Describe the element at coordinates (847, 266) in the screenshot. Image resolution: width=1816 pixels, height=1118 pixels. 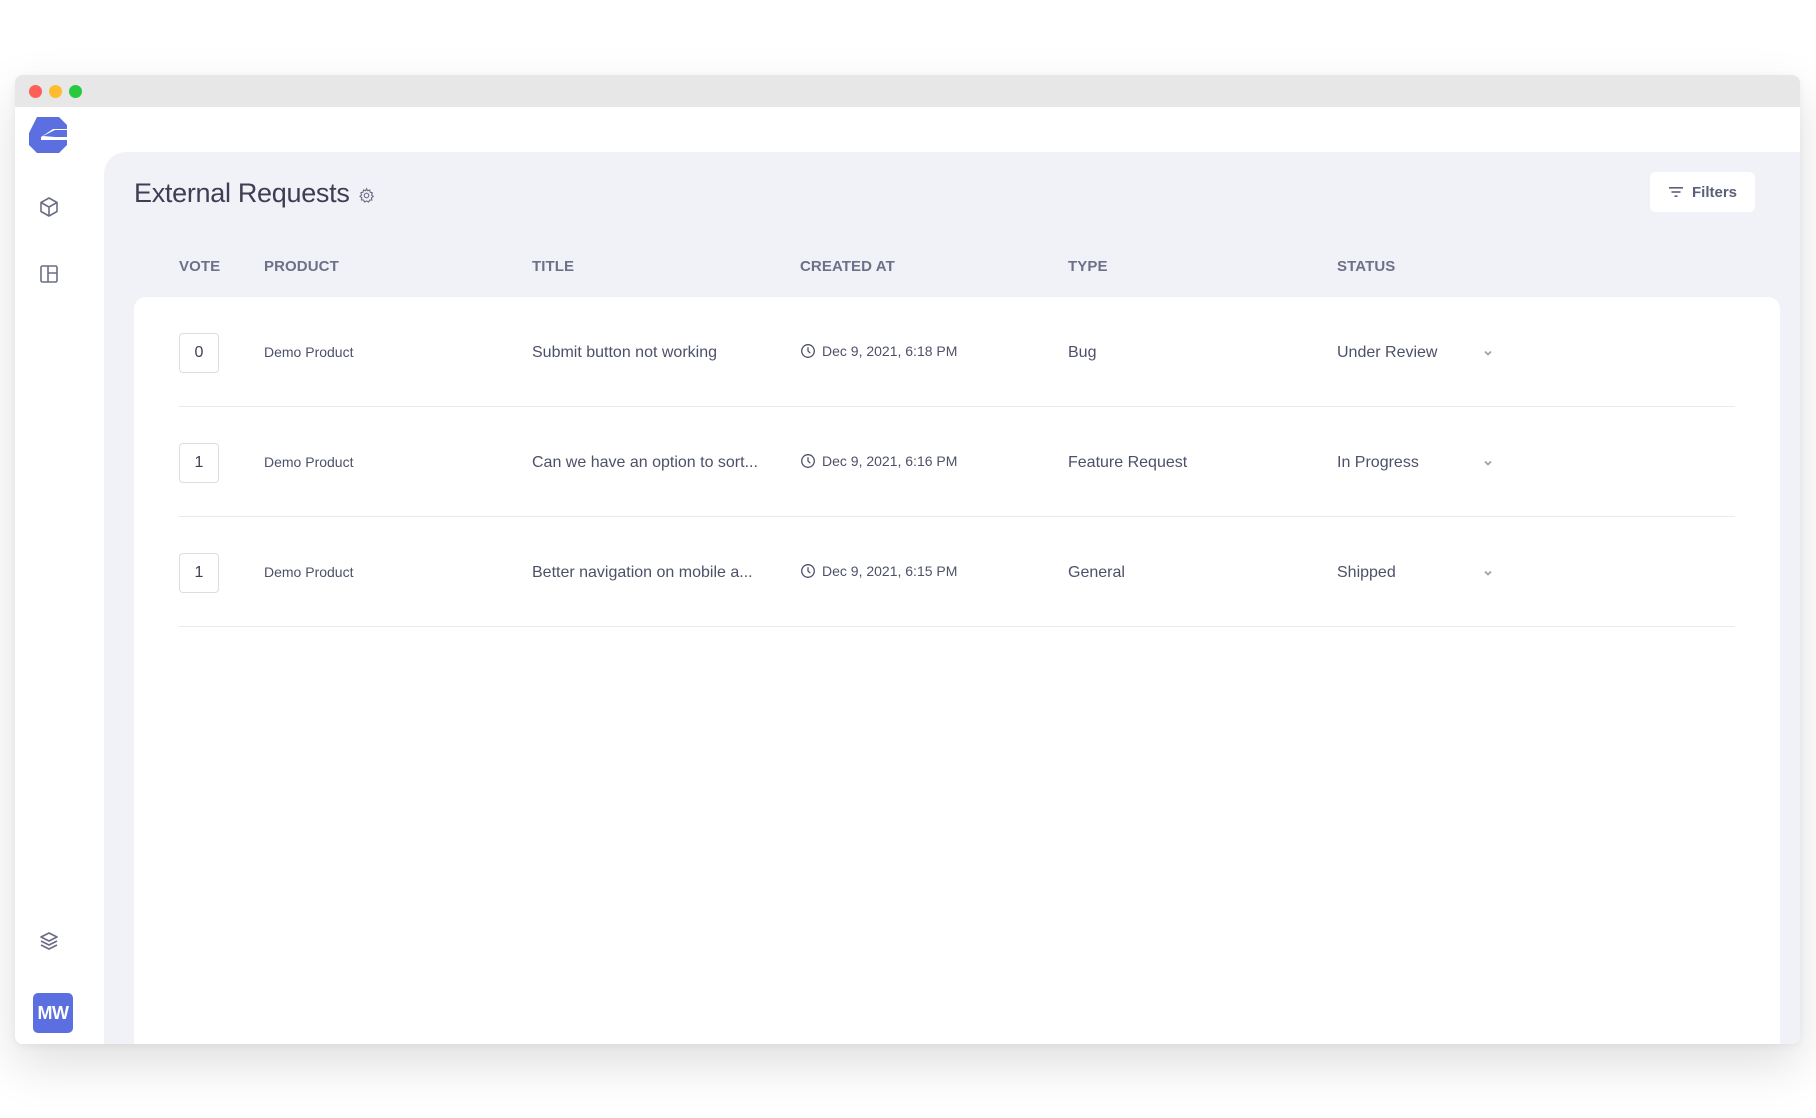
I see `header-created-at: CREATED AT` at that location.